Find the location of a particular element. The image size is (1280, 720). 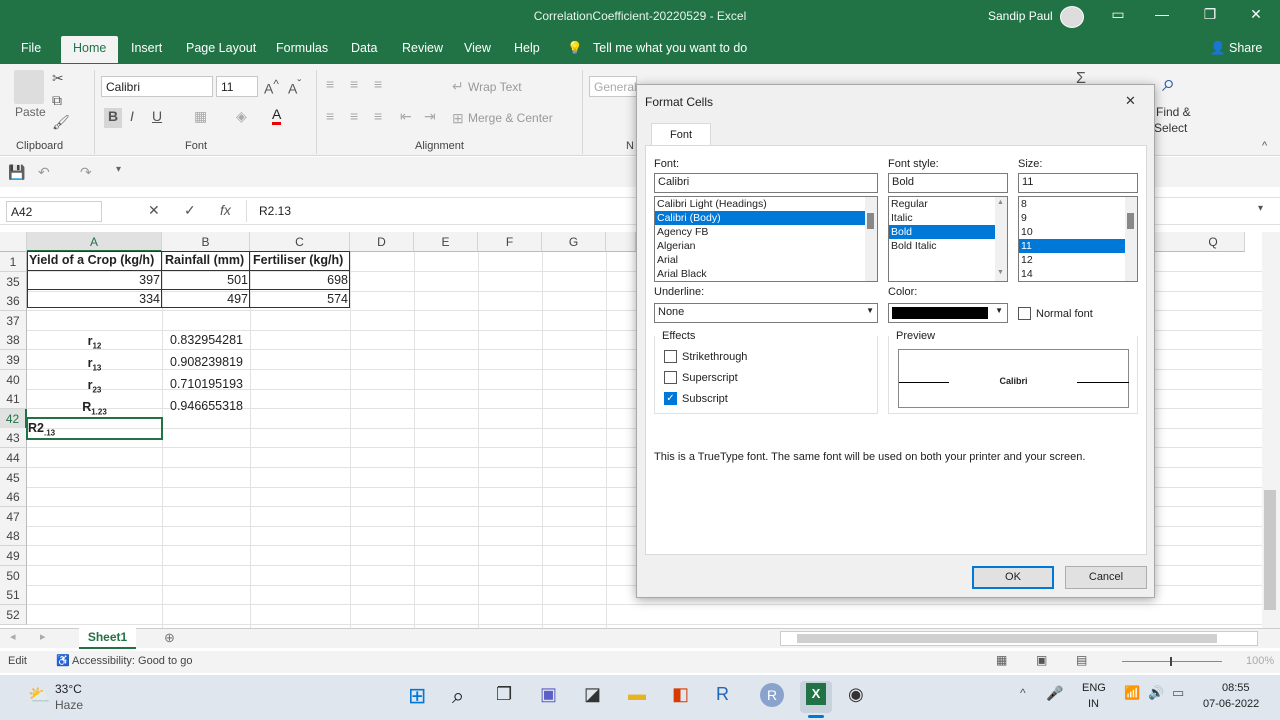

collapse-ribbon-icon: ^ is located at coordinates (1264, 146).